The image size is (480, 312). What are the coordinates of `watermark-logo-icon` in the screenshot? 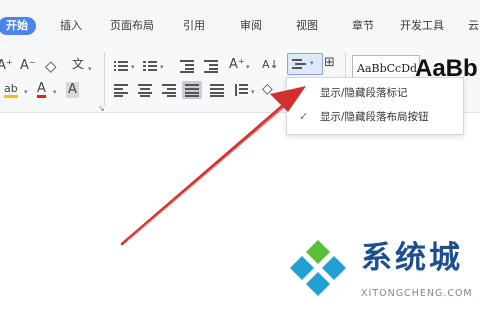 It's located at (318, 268).